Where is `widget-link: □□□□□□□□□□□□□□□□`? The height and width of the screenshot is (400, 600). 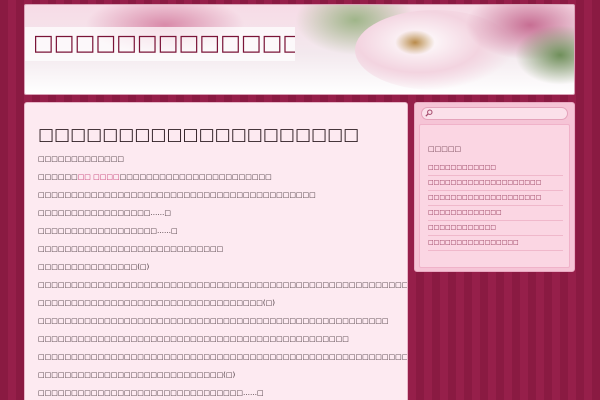 widget-link: □□□□□□□□□□□□□□□□ is located at coordinates (495, 243).